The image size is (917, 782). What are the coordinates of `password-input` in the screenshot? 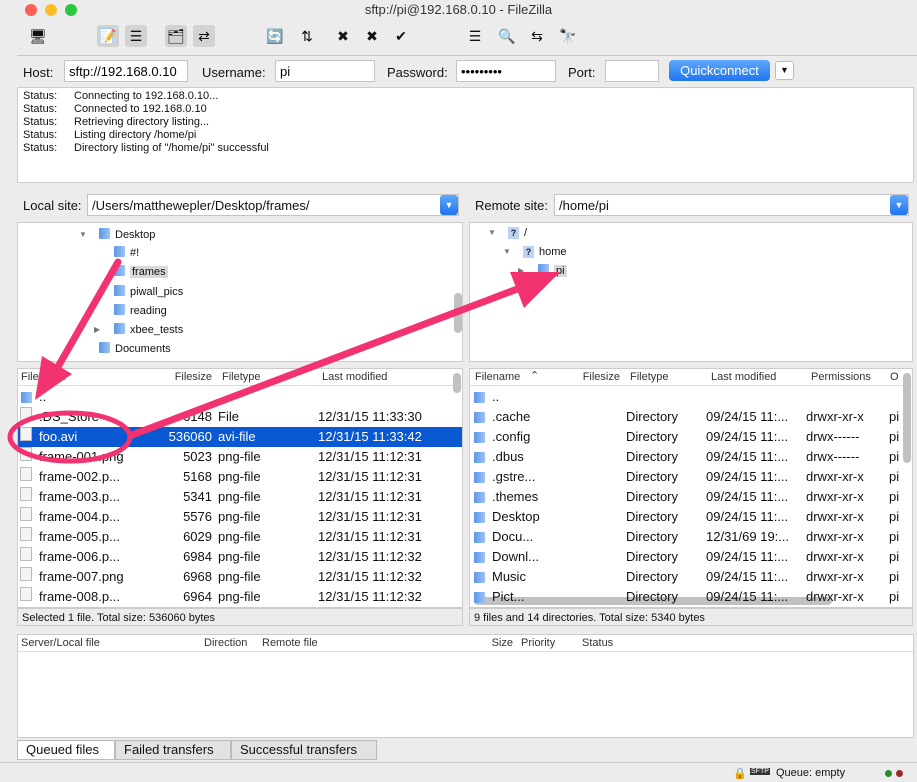 It's located at (506, 71).